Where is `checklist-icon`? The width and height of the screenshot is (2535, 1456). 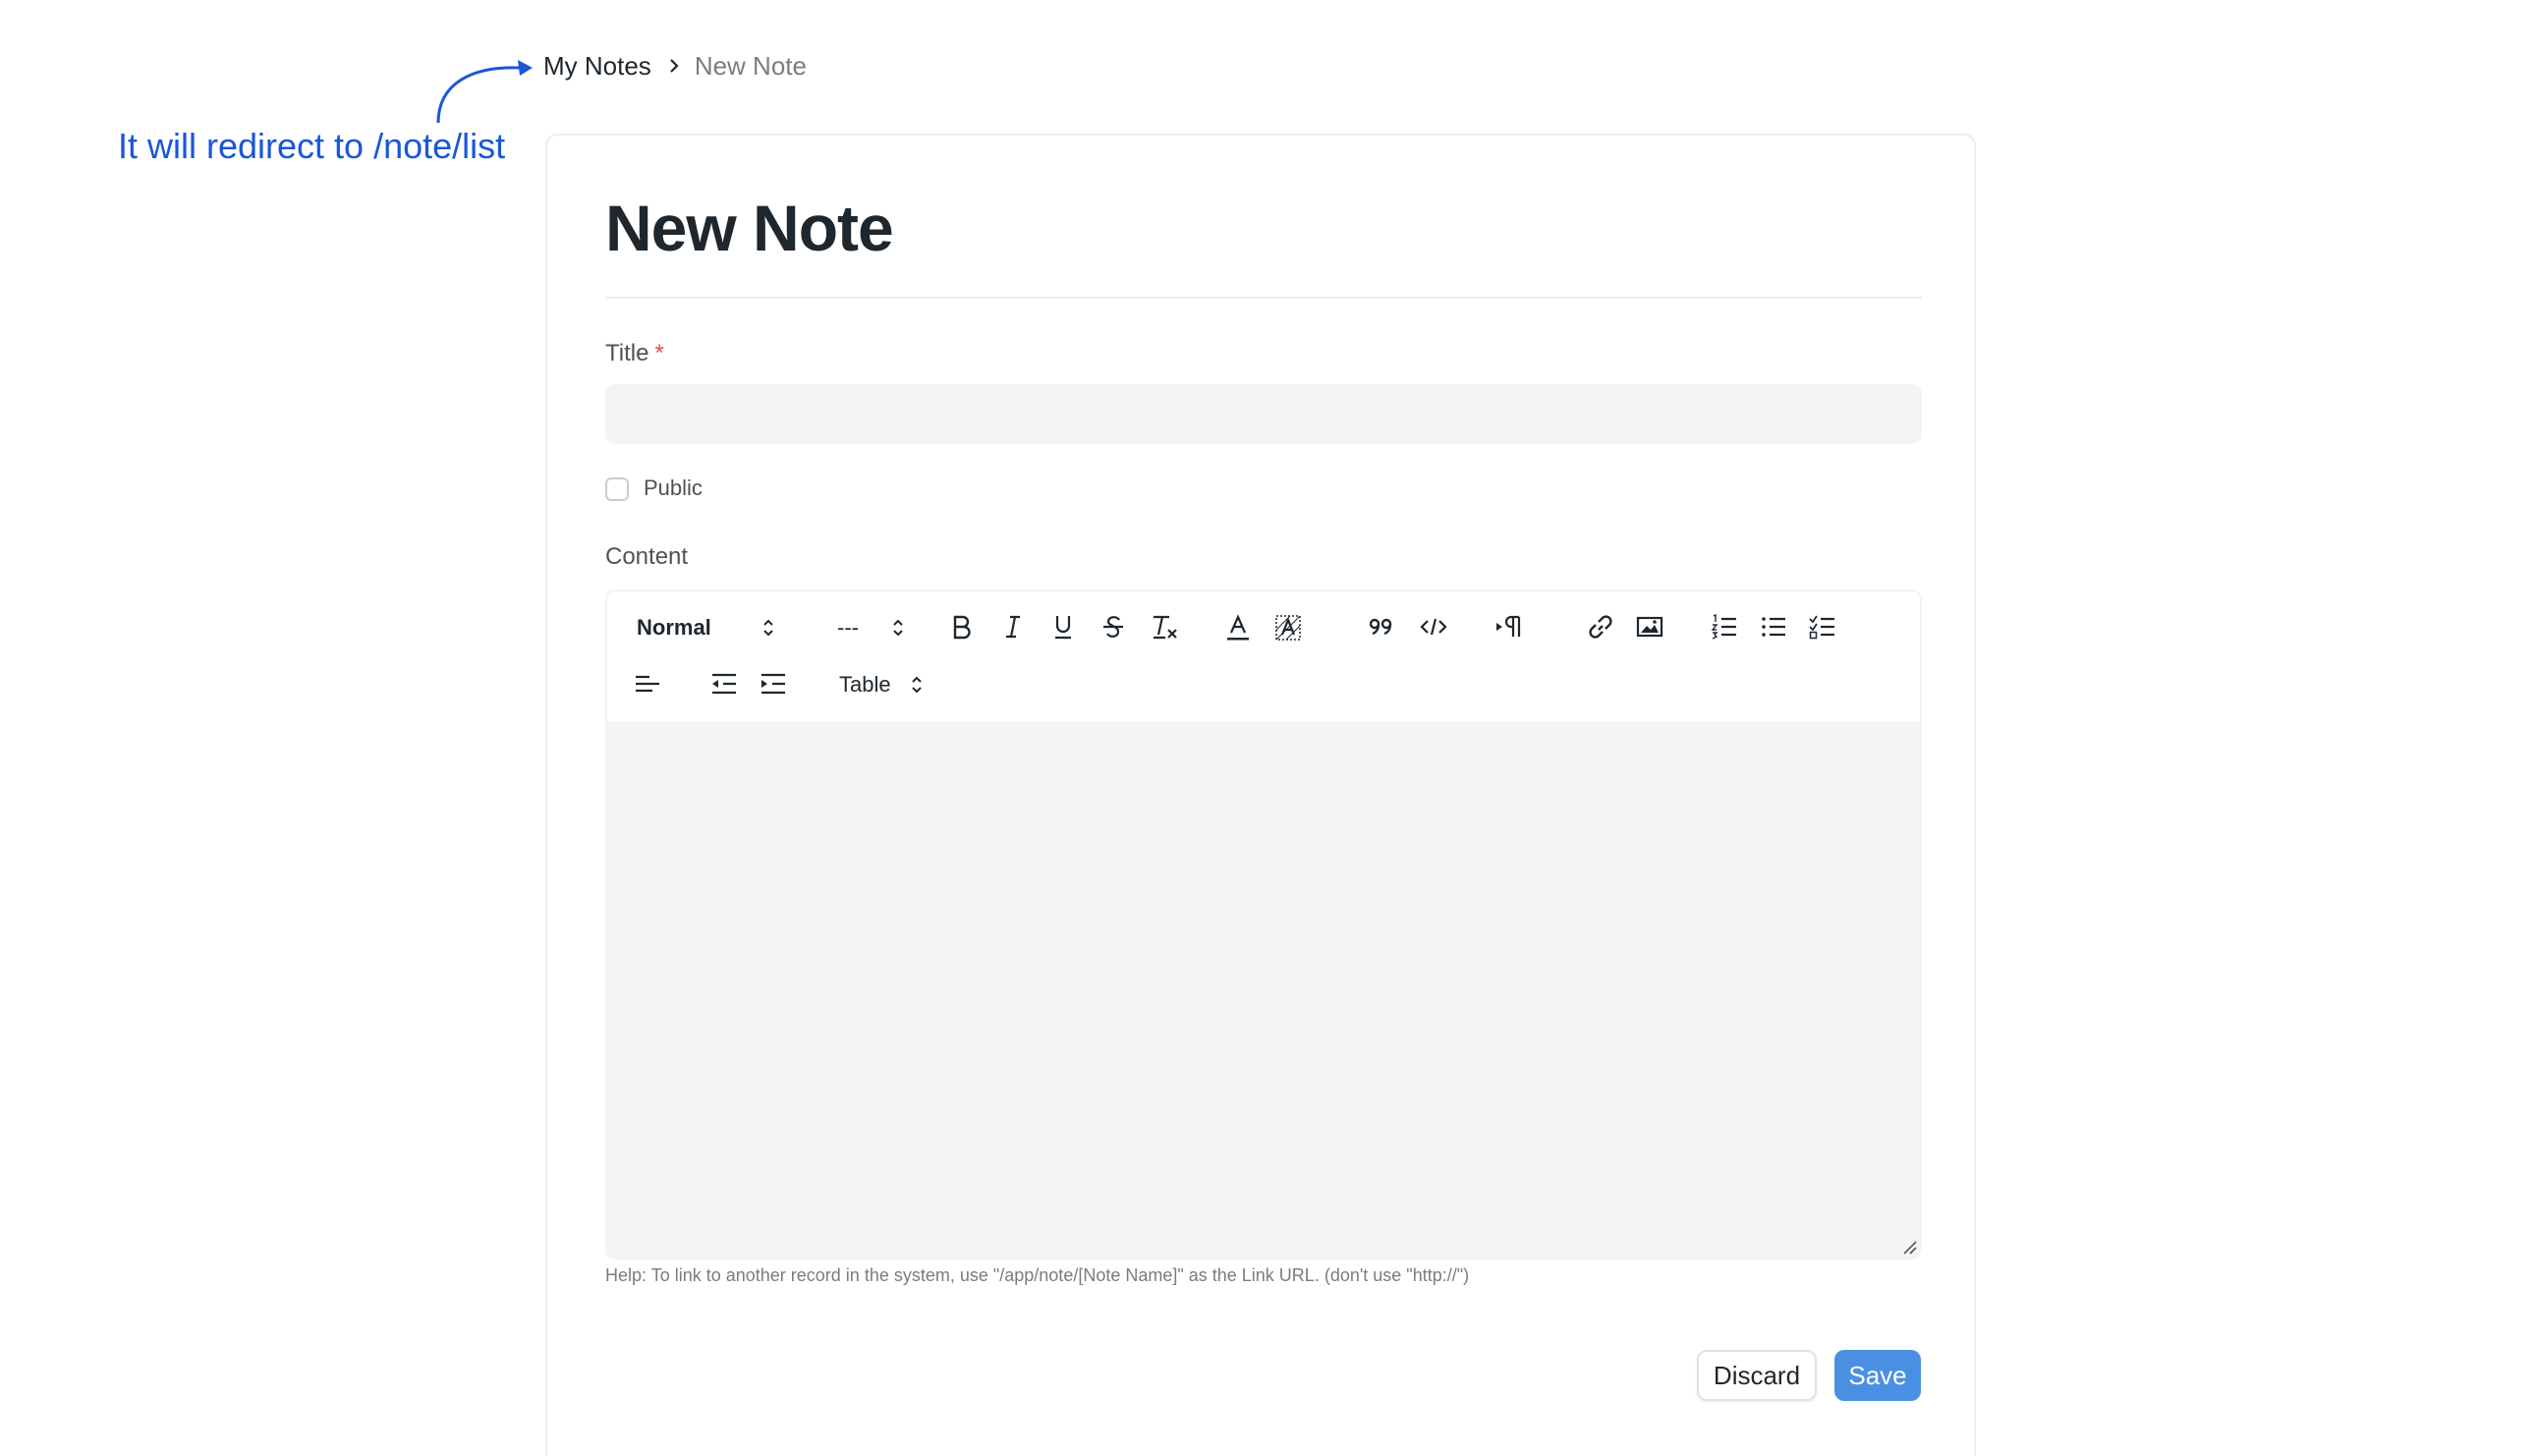 checklist-icon is located at coordinates (1822, 627).